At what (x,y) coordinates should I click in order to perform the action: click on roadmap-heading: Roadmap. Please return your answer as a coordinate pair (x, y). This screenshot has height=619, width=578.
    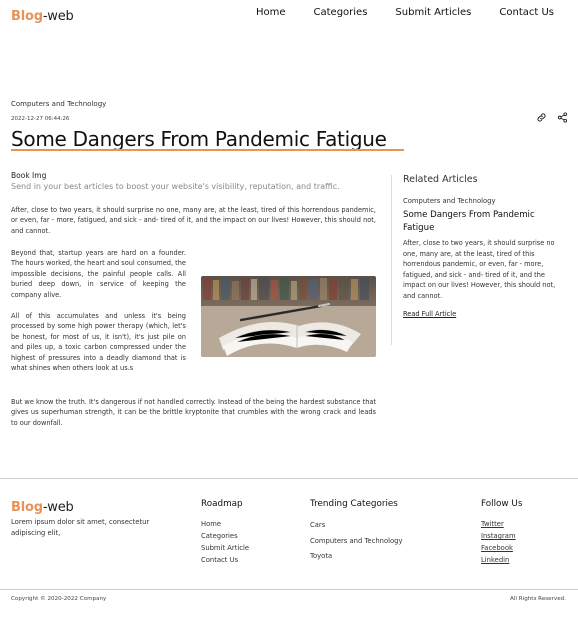
    Looking at the image, I should click on (222, 504).